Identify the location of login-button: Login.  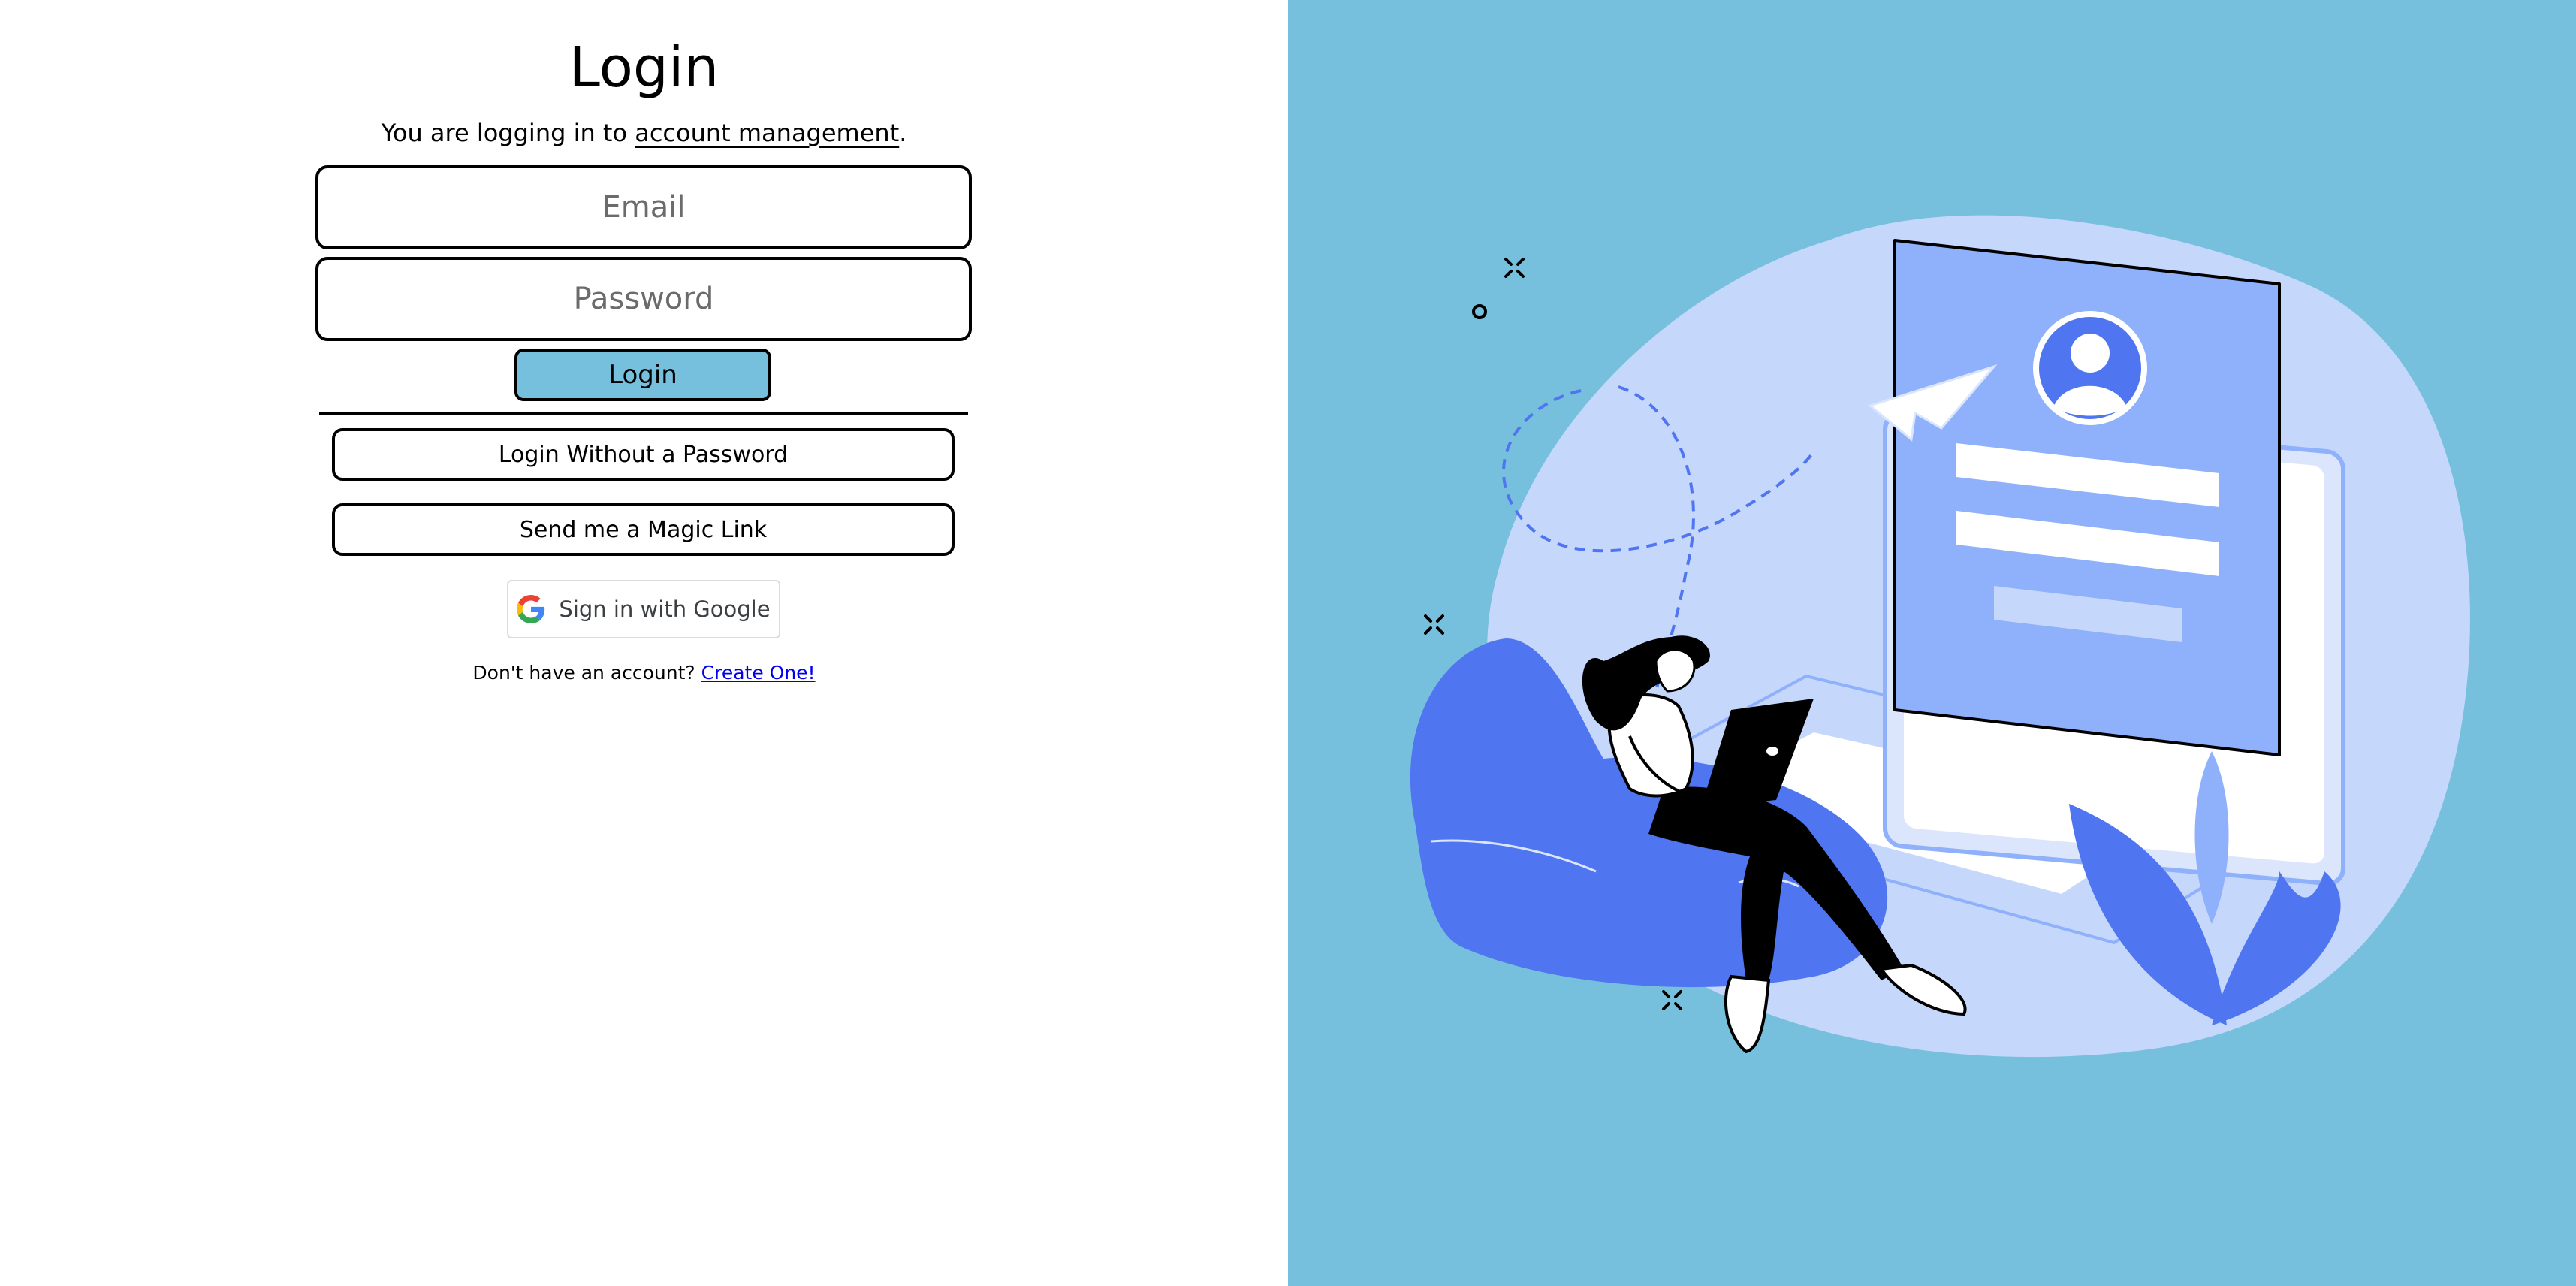
(642, 375).